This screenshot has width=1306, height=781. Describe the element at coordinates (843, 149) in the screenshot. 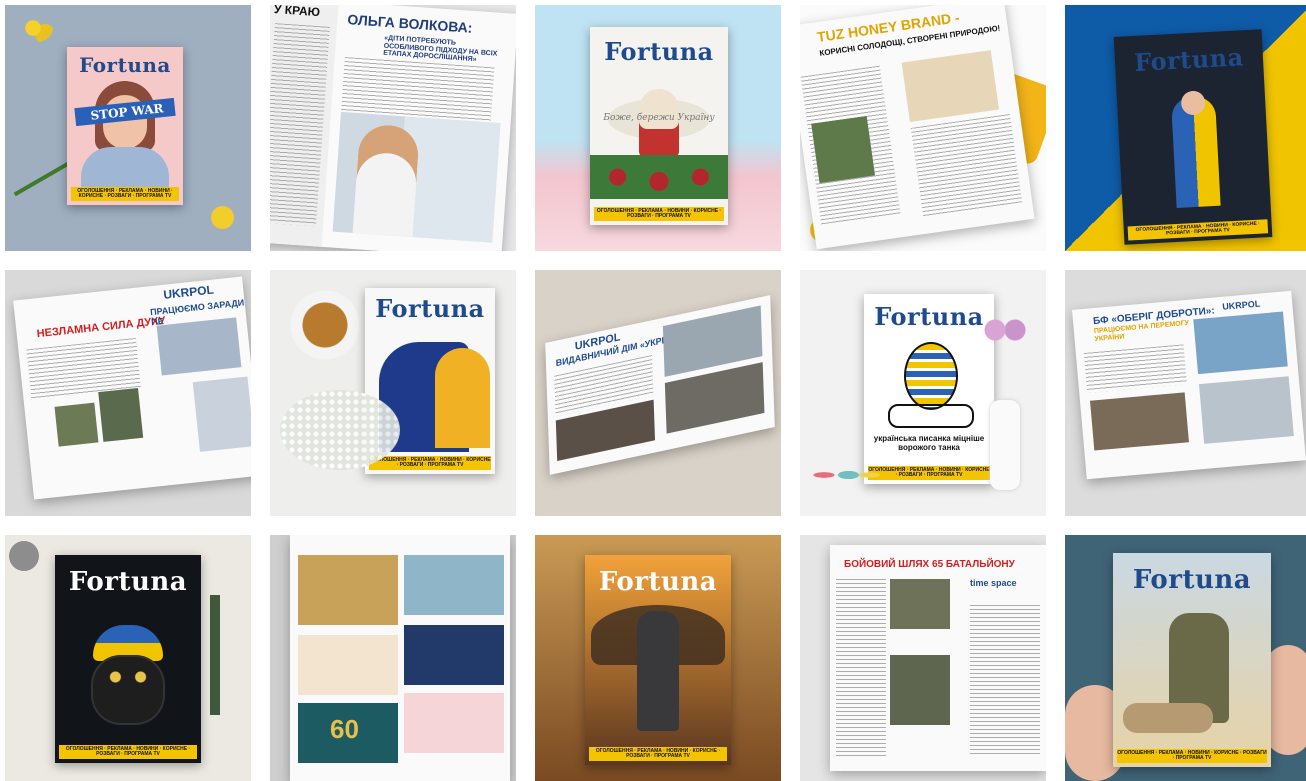

I see `beekeeper-photo` at that location.